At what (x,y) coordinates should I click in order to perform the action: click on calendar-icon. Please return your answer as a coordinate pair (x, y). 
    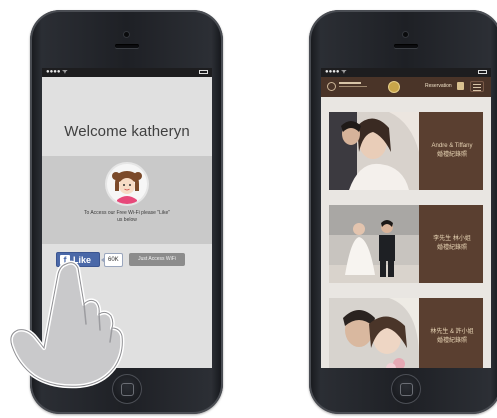
    Looking at the image, I should click on (460, 86).